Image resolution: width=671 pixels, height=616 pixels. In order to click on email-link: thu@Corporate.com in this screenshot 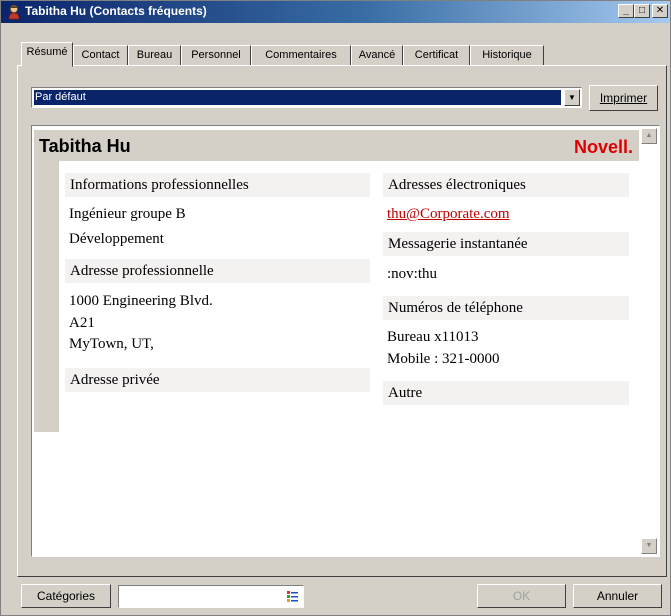, I will do `click(446, 214)`.